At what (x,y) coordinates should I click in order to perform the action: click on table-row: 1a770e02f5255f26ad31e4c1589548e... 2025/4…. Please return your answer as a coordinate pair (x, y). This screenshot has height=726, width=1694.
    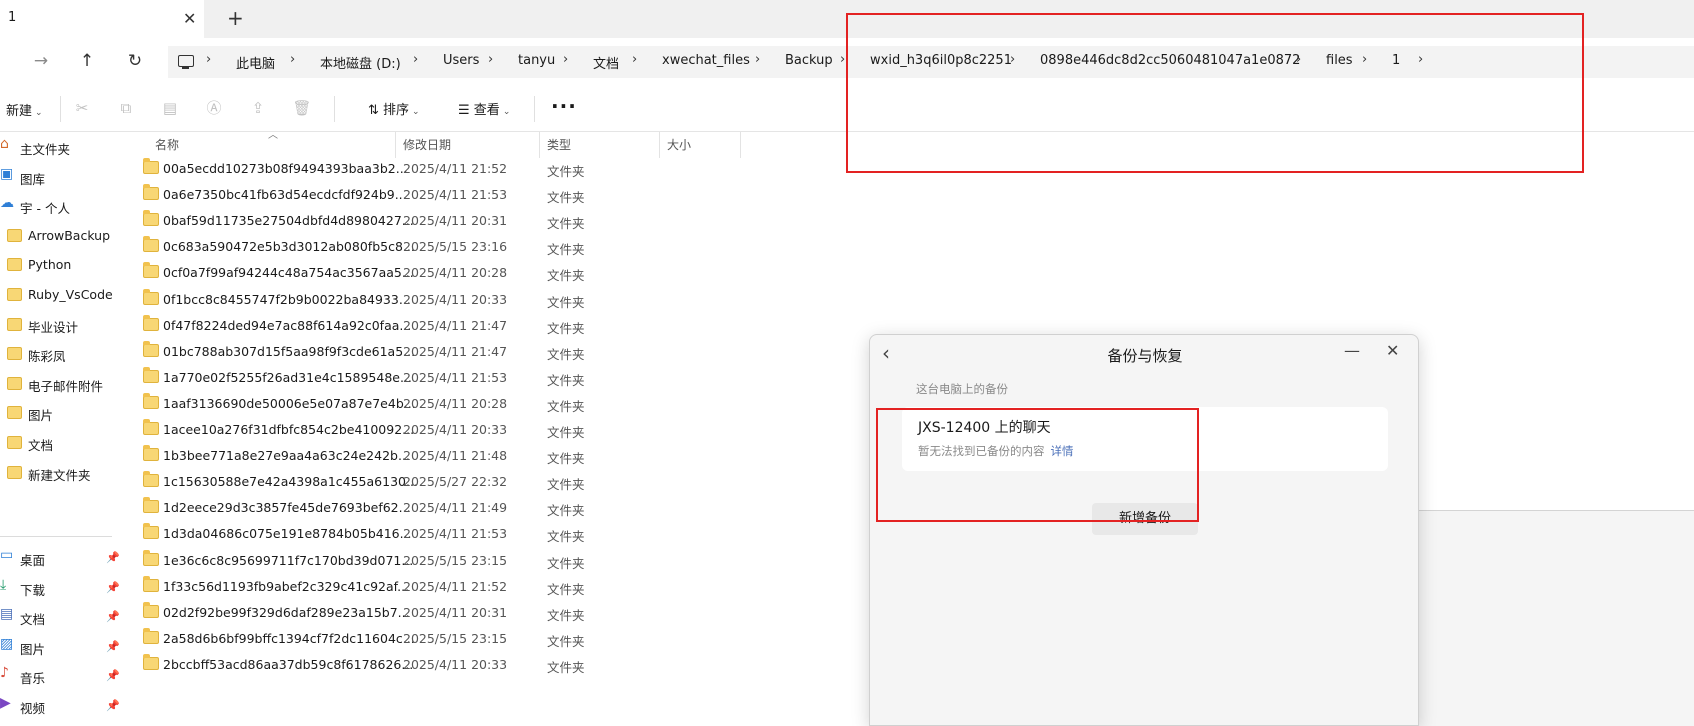
    Looking at the image, I should click on (434, 379).